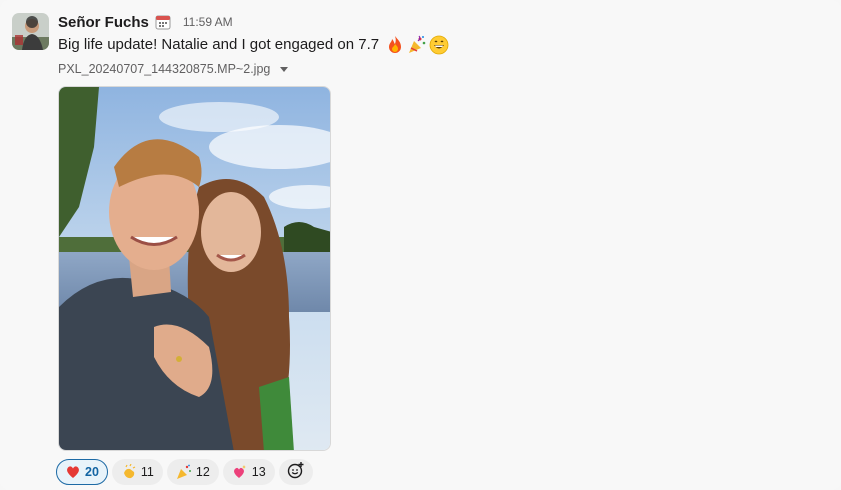  Describe the element at coordinates (439, 45) in the screenshot. I see `grinning-face-icon` at that location.